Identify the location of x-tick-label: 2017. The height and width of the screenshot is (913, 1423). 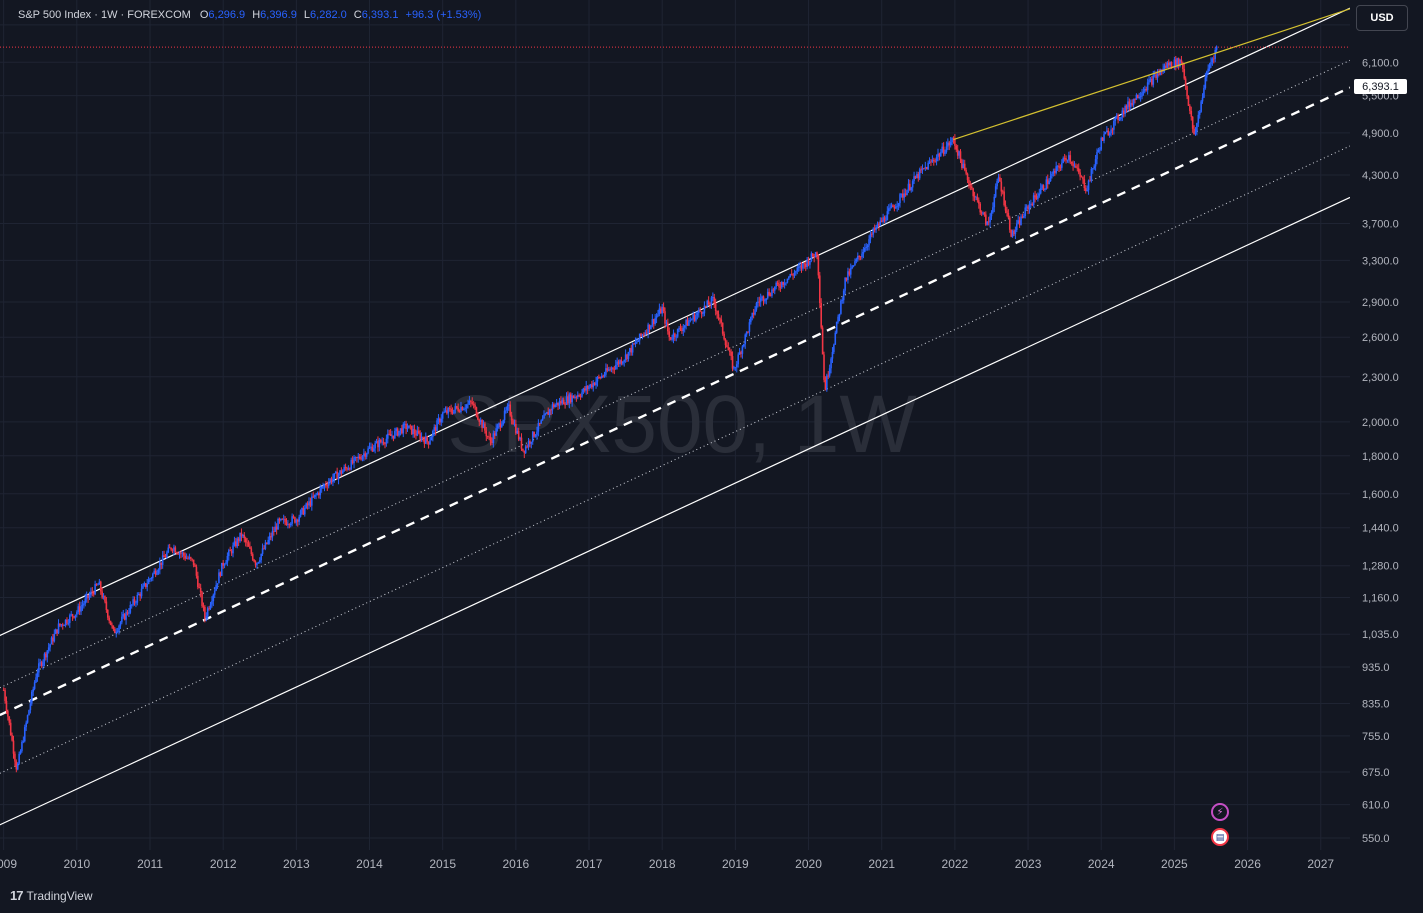
(589, 864).